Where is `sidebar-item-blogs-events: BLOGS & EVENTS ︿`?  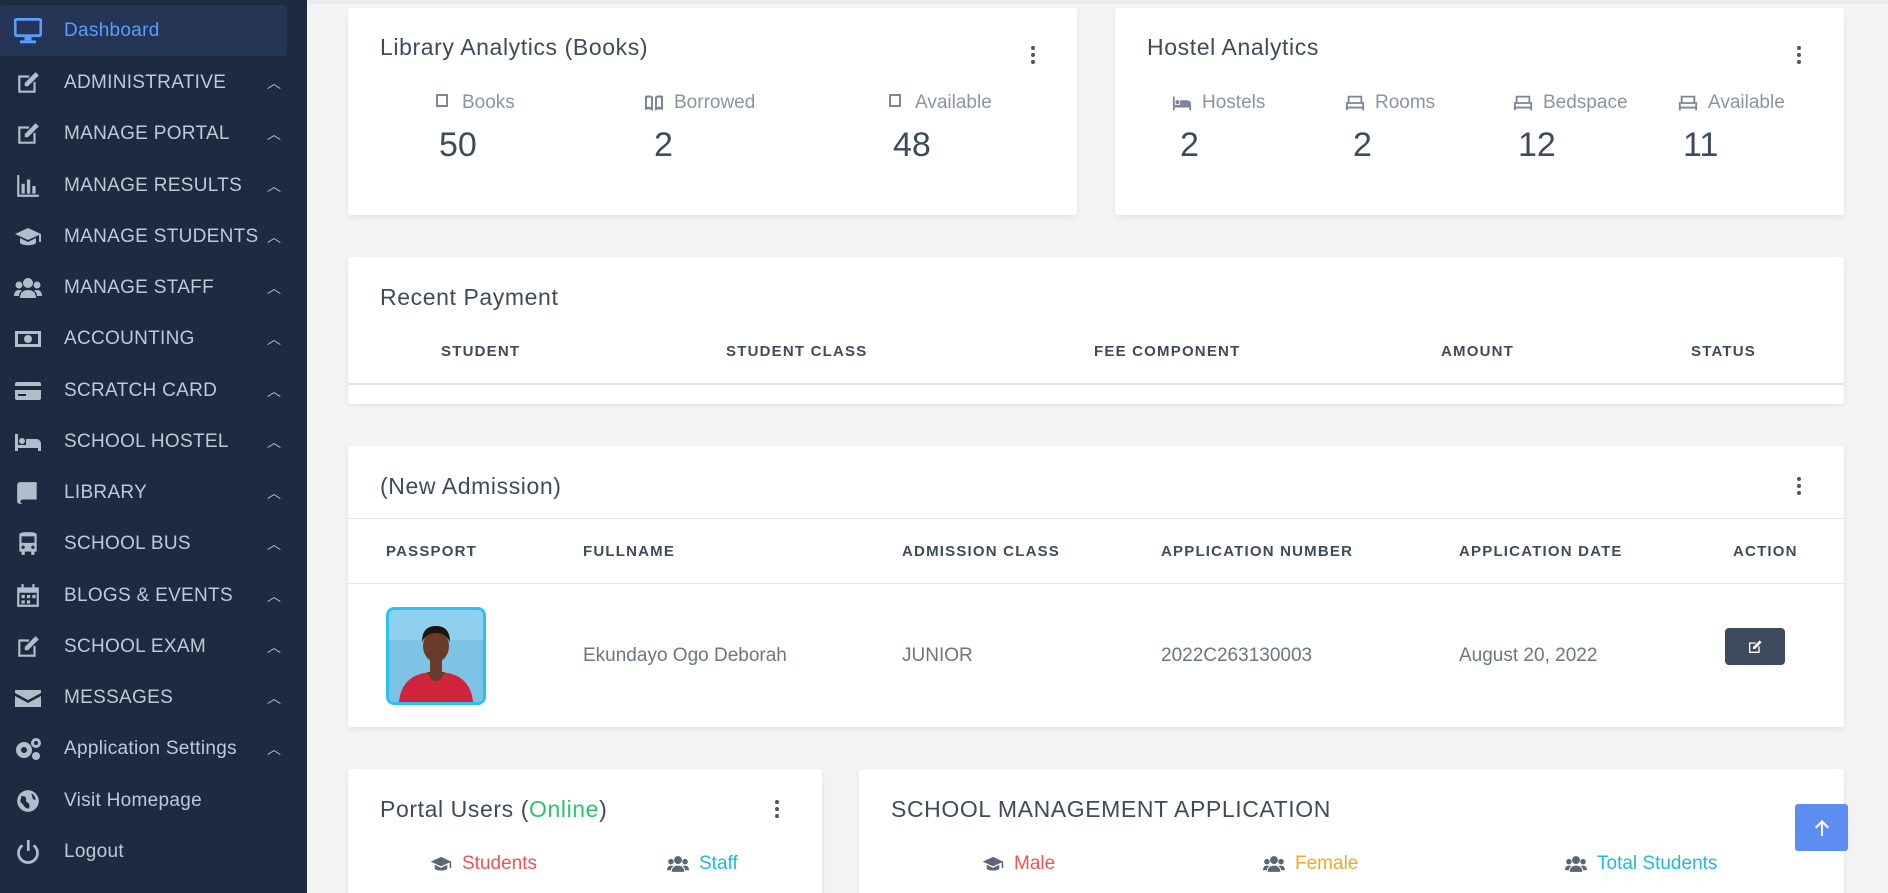 sidebar-item-blogs-events: BLOGS & EVENTS ︿ is located at coordinates (143, 595).